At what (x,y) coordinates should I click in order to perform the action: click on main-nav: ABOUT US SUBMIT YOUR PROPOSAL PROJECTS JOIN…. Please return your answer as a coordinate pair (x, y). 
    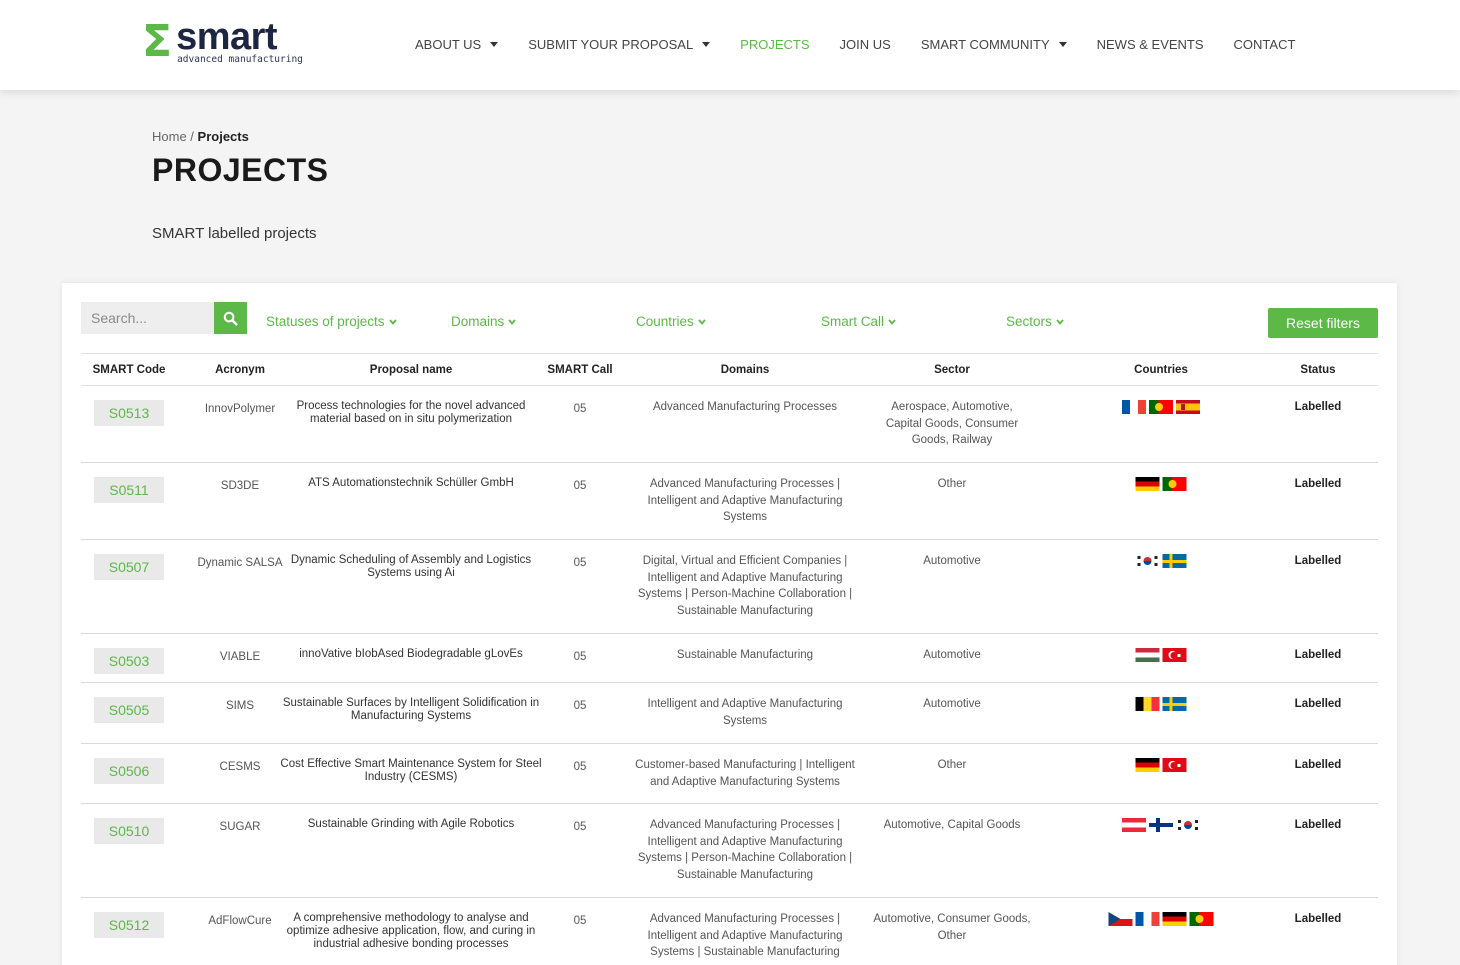
    Looking at the image, I should click on (870, 44).